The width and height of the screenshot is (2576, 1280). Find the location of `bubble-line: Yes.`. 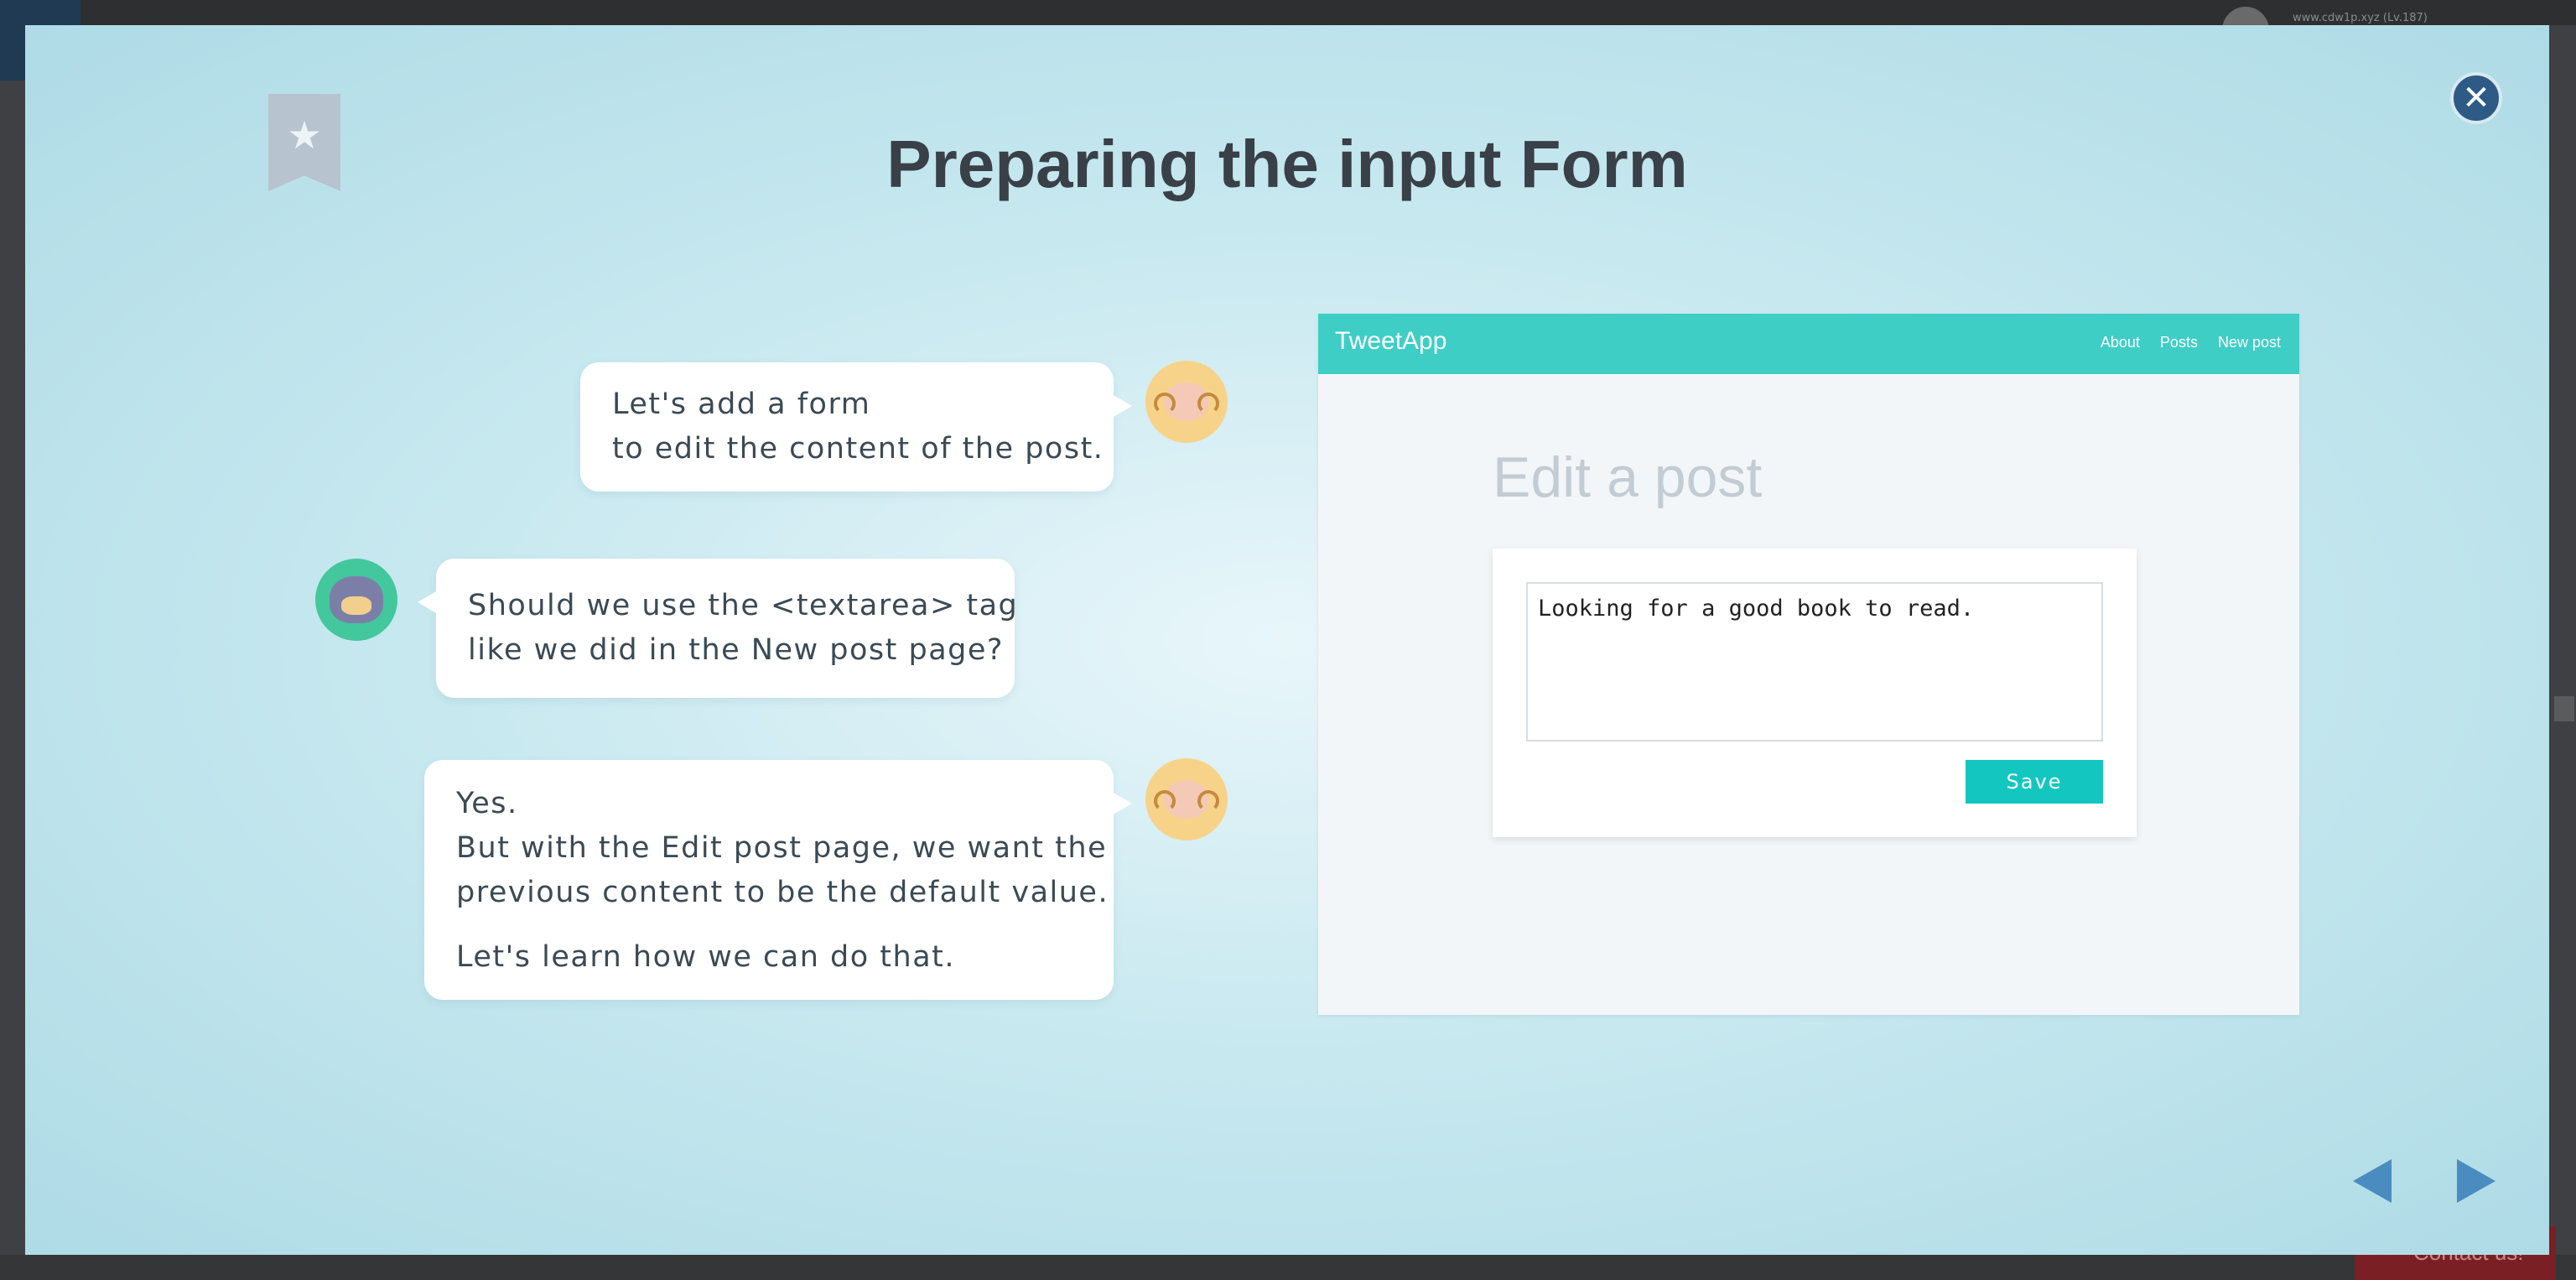

bubble-line: Yes. is located at coordinates (487, 803).